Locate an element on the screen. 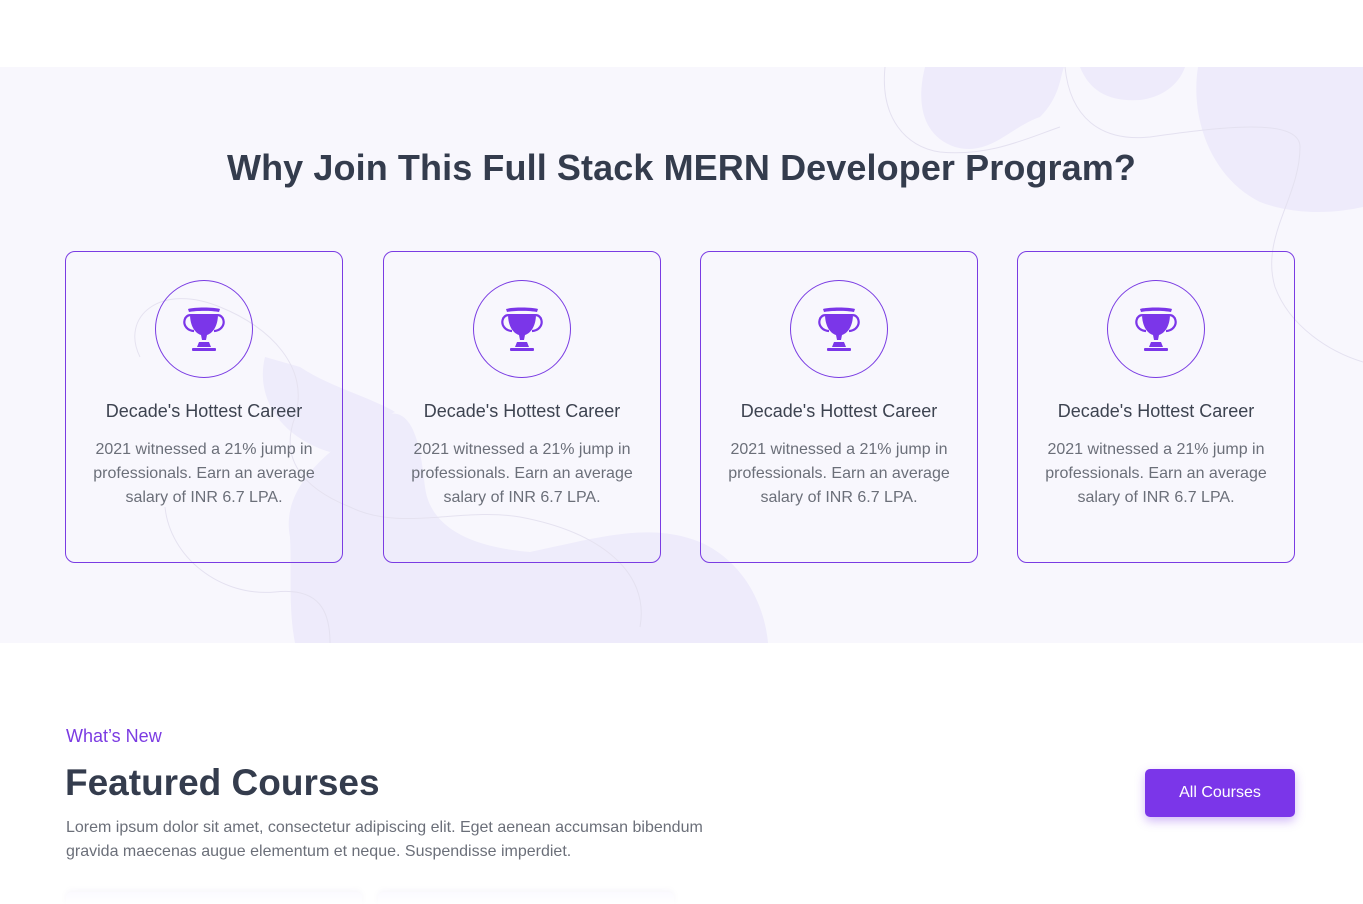  all-courses-button: All Courses is located at coordinates (1220, 793).